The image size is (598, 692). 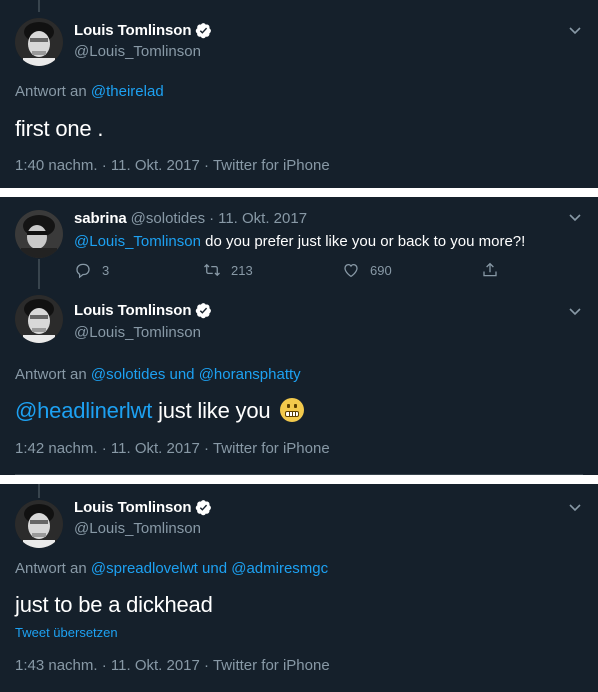 What do you see at coordinates (228, 270) in the screenshot?
I see `retweet-button: 213` at bounding box center [228, 270].